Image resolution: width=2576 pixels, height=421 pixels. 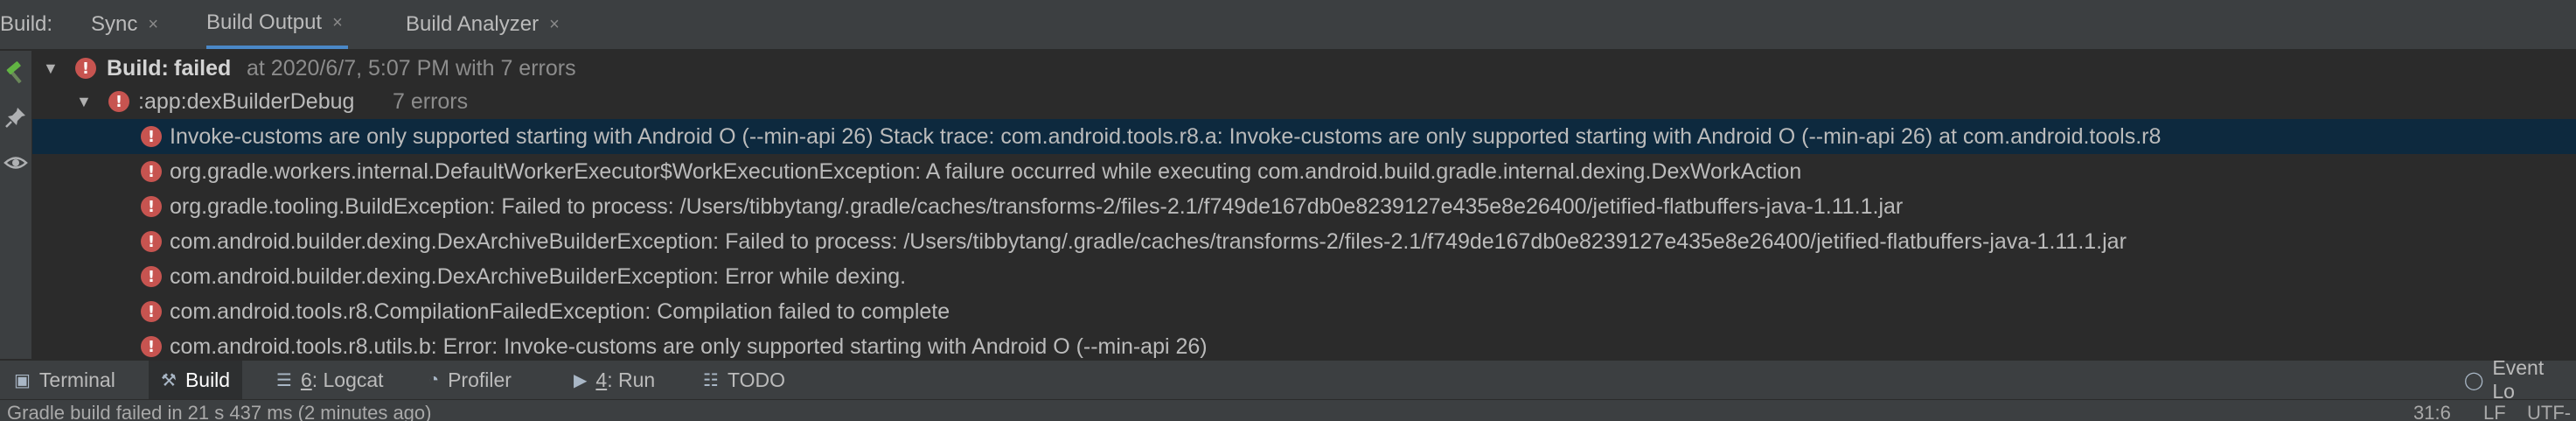 What do you see at coordinates (246, 101) in the screenshot?
I see `task-label: :app:dexBuilderDebug` at bounding box center [246, 101].